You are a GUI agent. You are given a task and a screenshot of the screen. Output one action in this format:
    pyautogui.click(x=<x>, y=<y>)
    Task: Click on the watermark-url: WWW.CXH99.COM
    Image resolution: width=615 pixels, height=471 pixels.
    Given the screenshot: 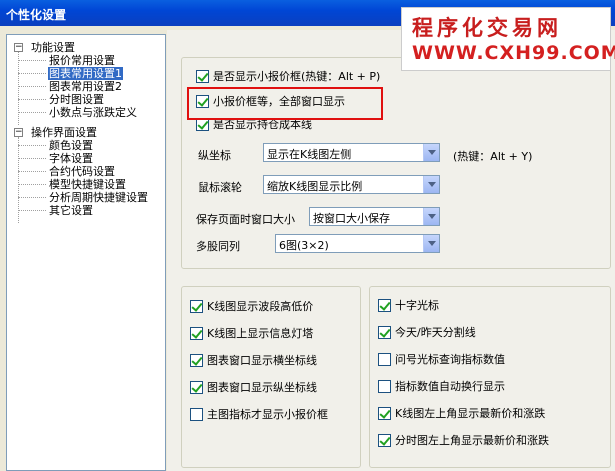 What is the action you would take?
    pyautogui.click(x=513, y=53)
    